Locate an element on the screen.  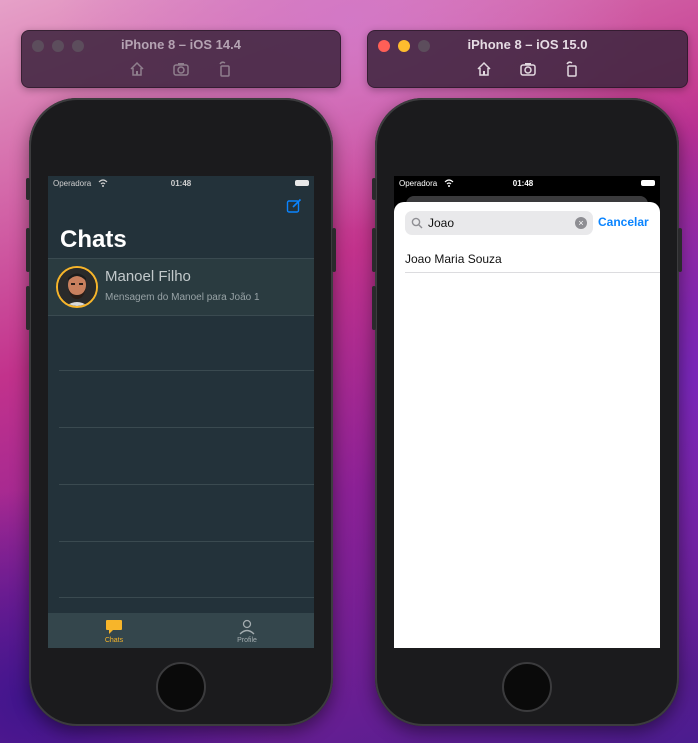
avatar-face-icon is located at coordinates (77, 287).